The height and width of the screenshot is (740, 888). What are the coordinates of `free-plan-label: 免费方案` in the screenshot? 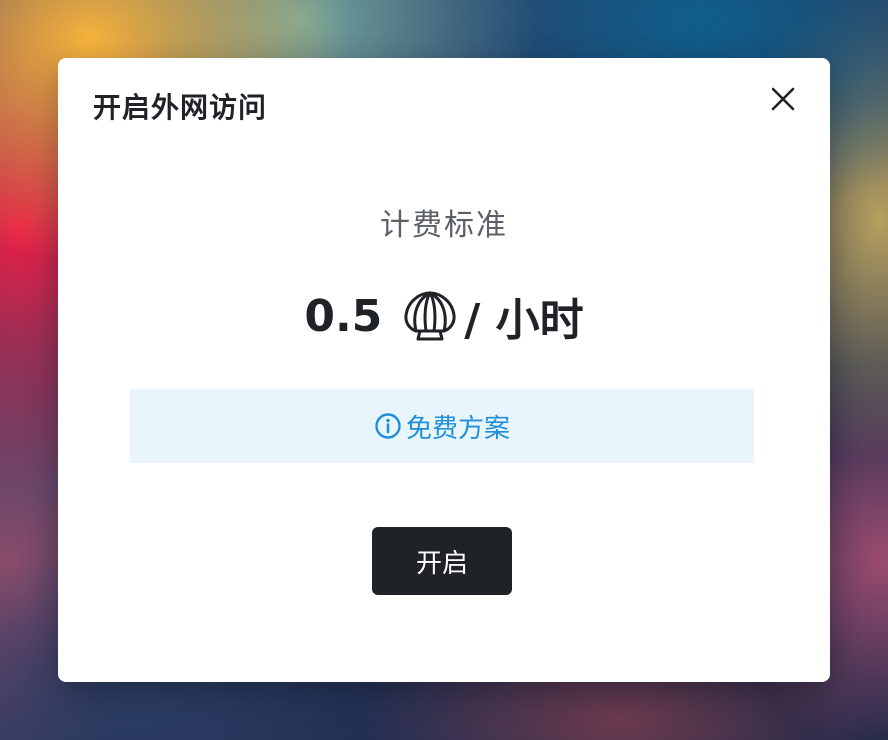 It's located at (457, 428).